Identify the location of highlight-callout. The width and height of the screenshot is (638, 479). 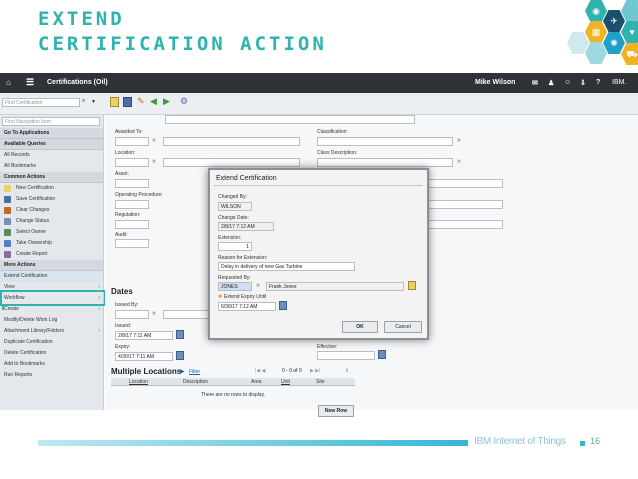
(53, 298).